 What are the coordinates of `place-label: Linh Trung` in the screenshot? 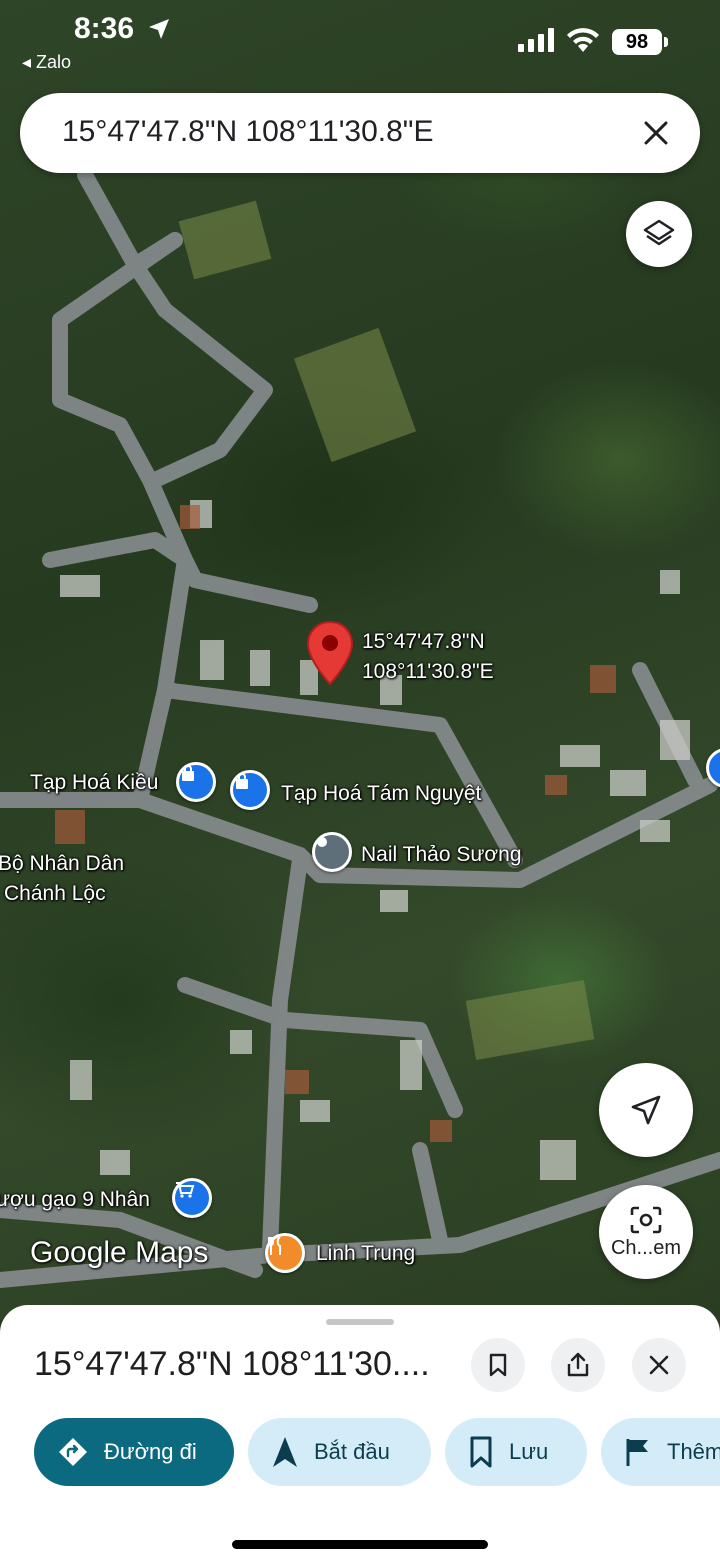 It's located at (365, 1254).